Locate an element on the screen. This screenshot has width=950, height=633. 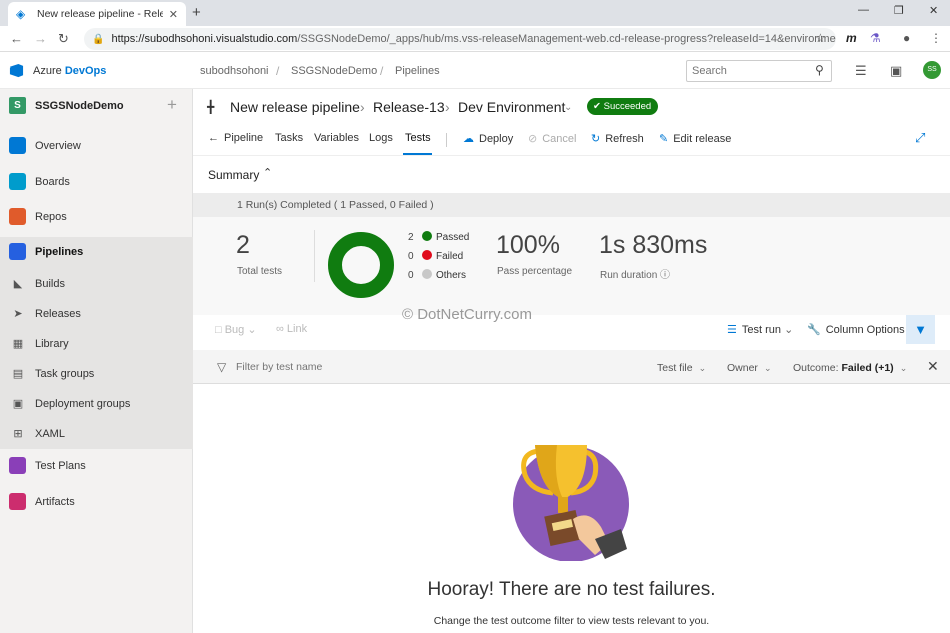
outcome-dropdown: Outcome: Failed (+1) ⌄ is located at coordinates (850, 368).